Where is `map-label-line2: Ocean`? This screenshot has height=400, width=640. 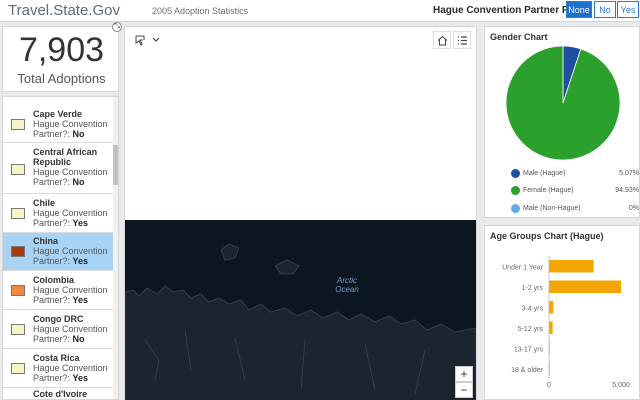
map-label-line2: Ocean is located at coordinates (347, 289).